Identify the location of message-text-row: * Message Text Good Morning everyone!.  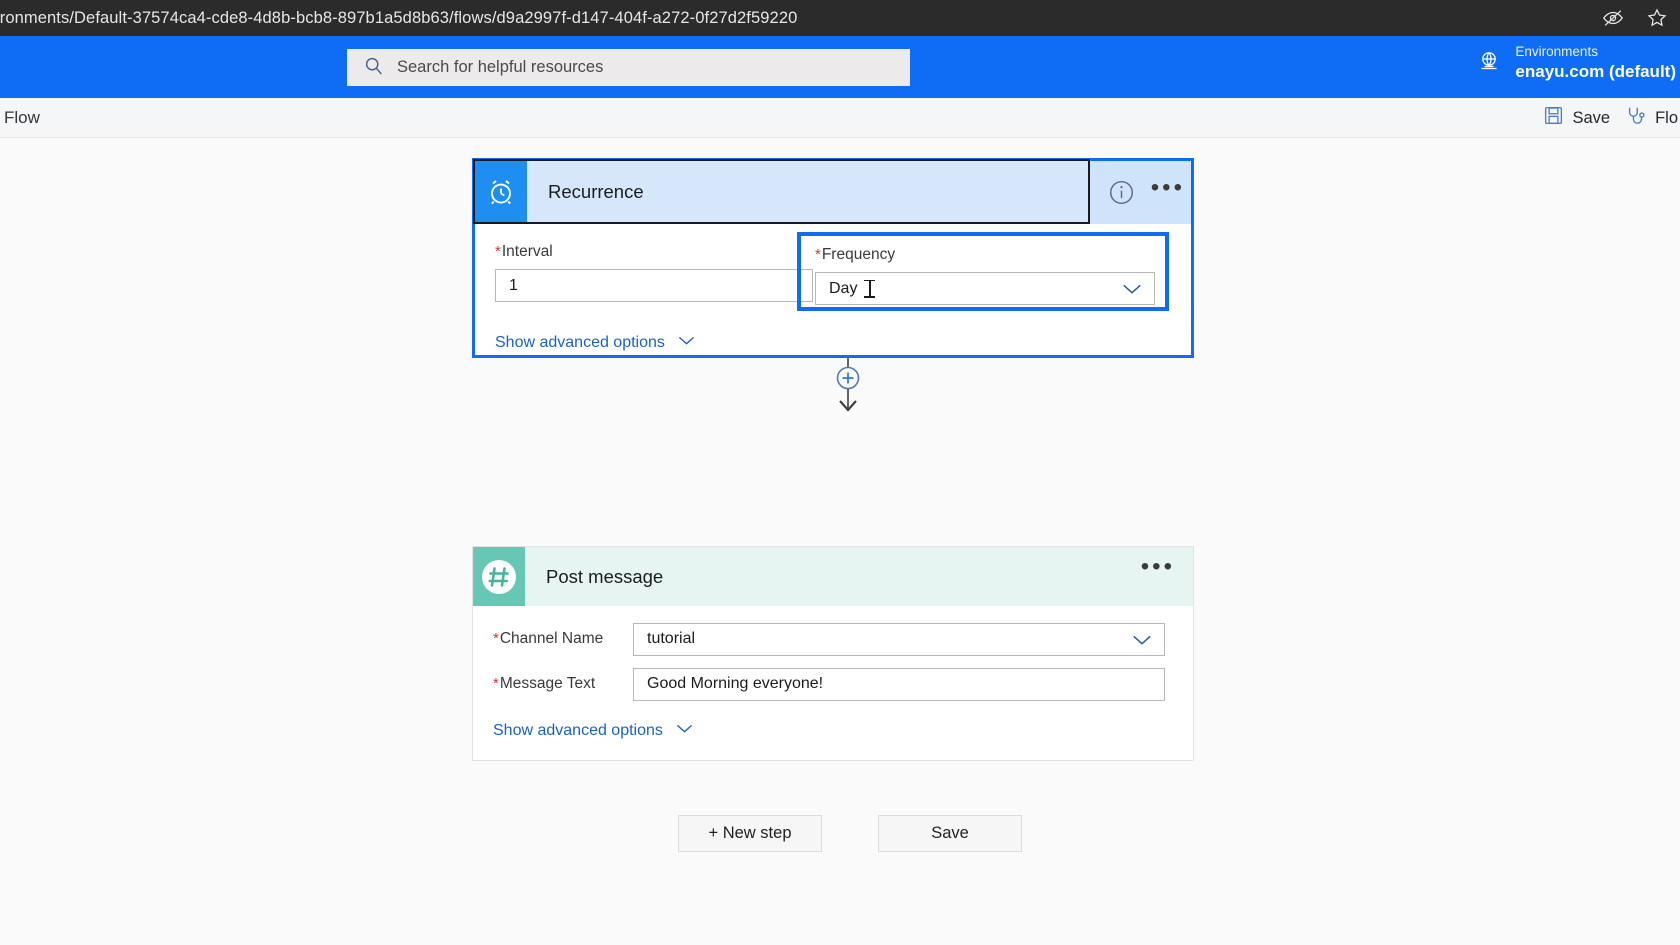
(833, 684).